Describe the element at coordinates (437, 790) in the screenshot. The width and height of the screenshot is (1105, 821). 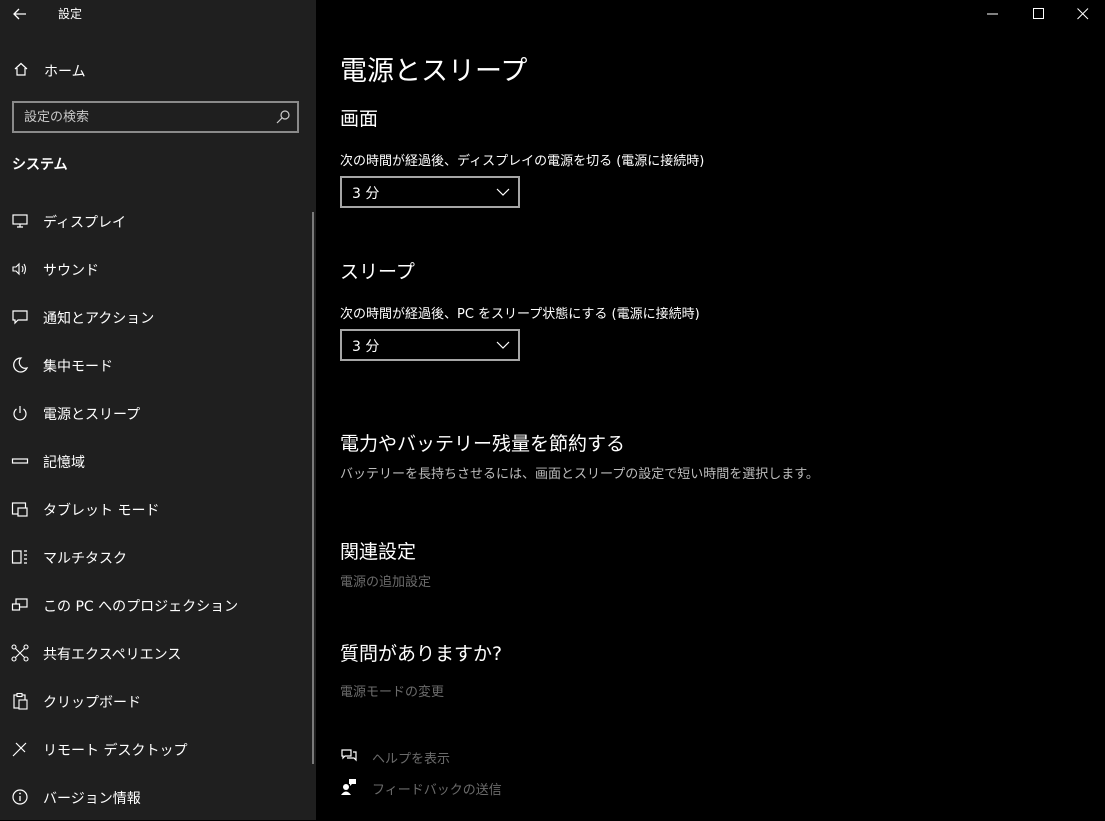
I see `send-feedback-label: フィードバックの送信` at that location.